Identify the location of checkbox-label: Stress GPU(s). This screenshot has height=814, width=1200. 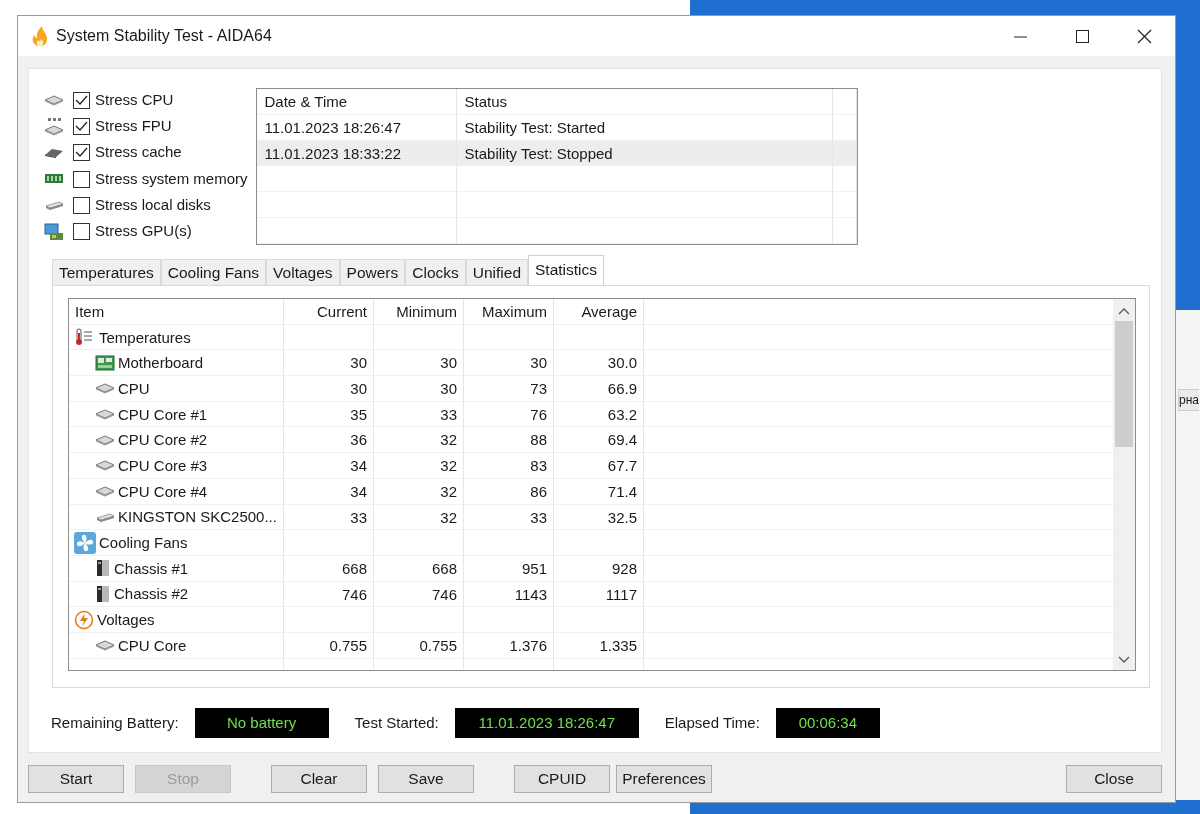
(143, 231).